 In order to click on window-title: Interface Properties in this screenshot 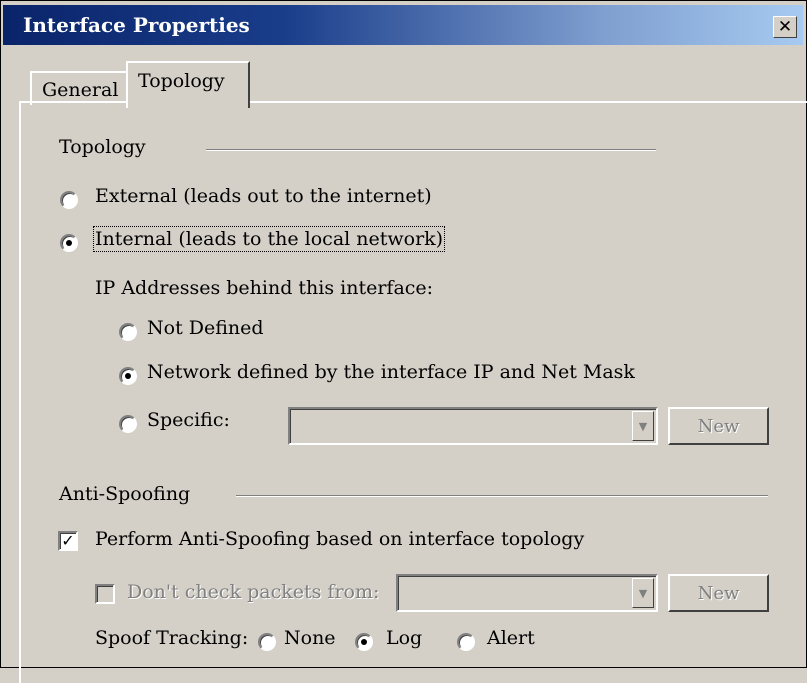, I will do `click(136, 25)`.